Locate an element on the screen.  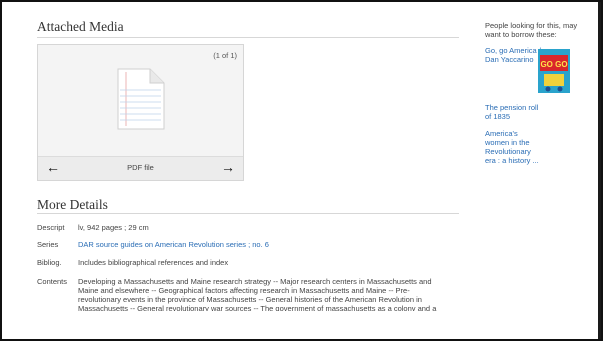
attached-media-heading: Attached Media is located at coordinates (80, 26).